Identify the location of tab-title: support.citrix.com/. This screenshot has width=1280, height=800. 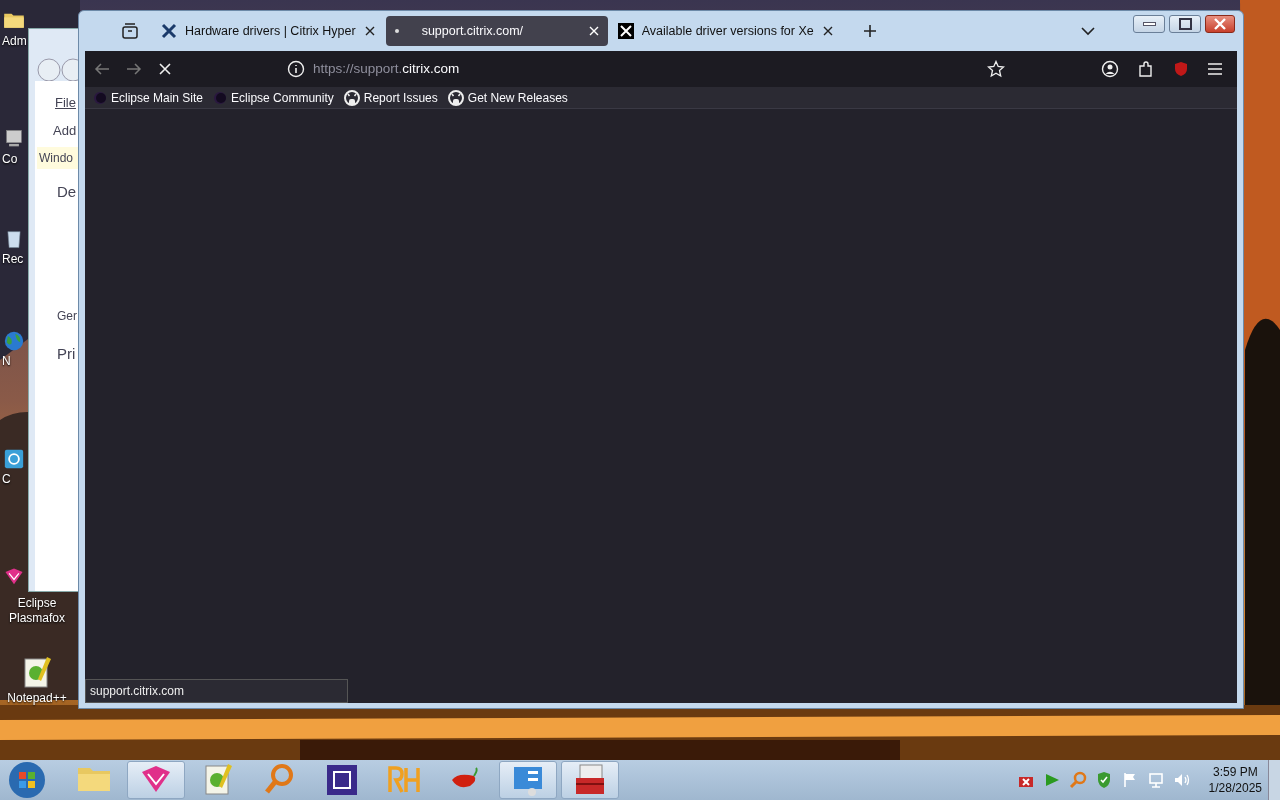
(473, 31).